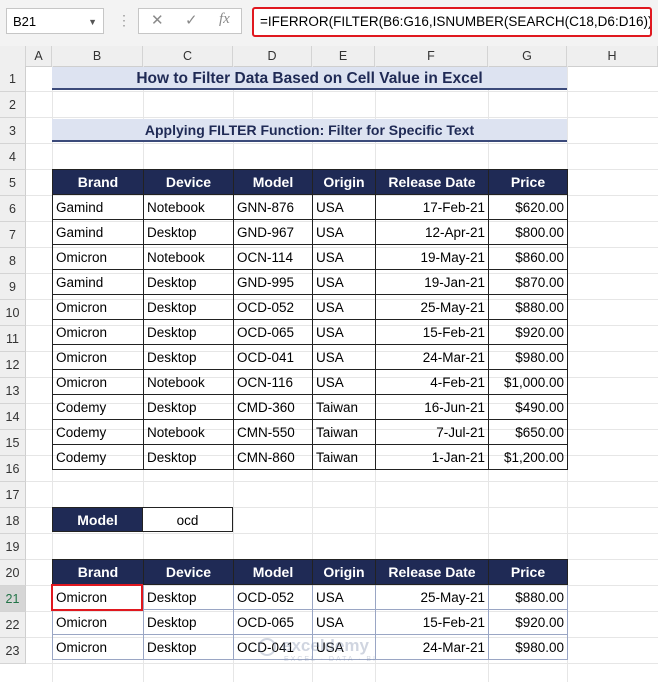 The width and height of the screenshot is (658, 682). What do you see at coordinates (13, 183) in the screenshot?
I see `row-header-5: 5` at bounding box center [13, 183].